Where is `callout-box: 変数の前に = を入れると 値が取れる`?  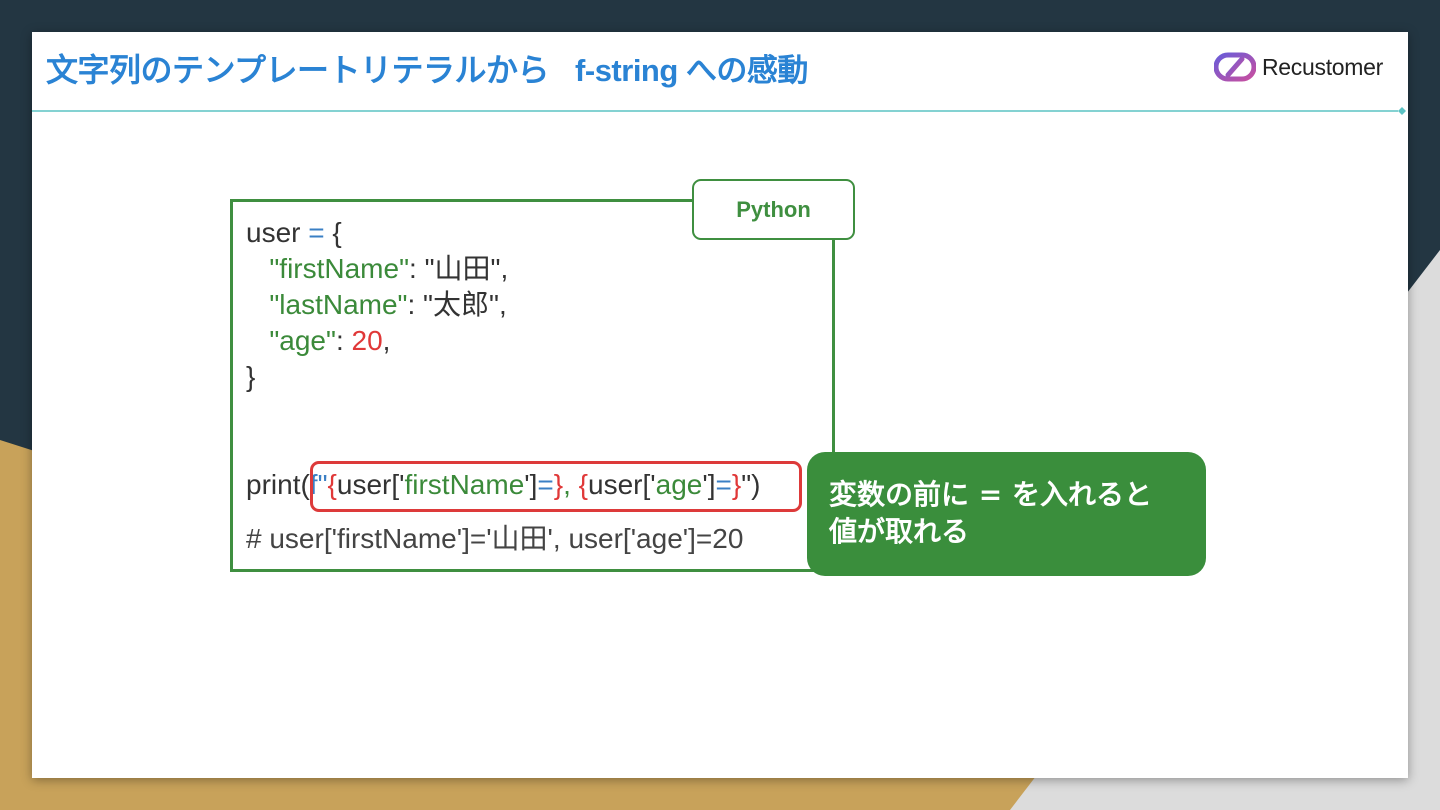 callout-box: 変数の前に = を入れると 値が取れる is located at coordinates (1006, 514).